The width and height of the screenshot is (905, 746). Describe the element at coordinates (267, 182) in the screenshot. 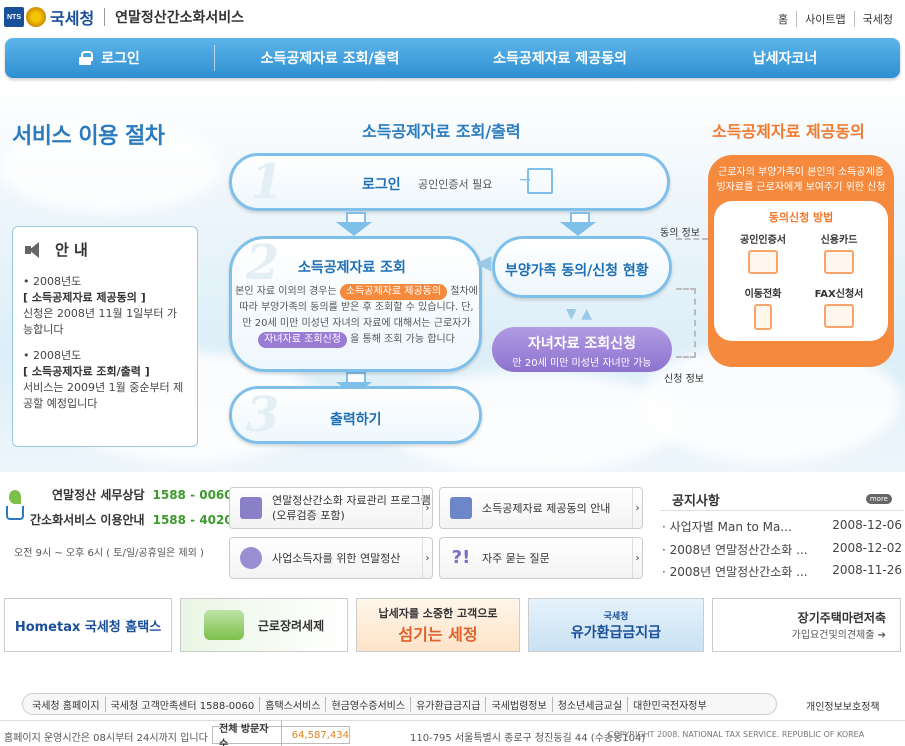

I see `step-number: 1` at that location.